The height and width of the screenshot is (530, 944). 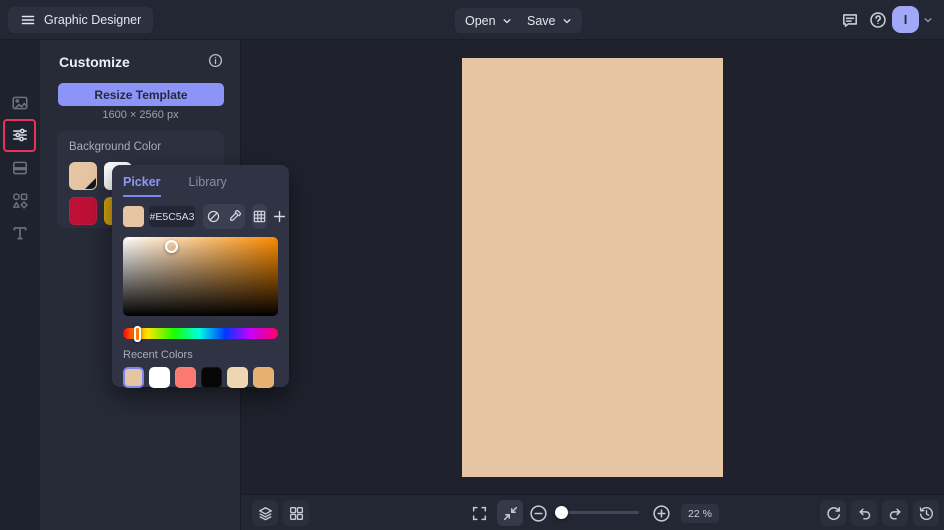 What do you see at coordinates (200, 333) in the screenshot?
I see `hue-slider` at bounding box center [200, 333].